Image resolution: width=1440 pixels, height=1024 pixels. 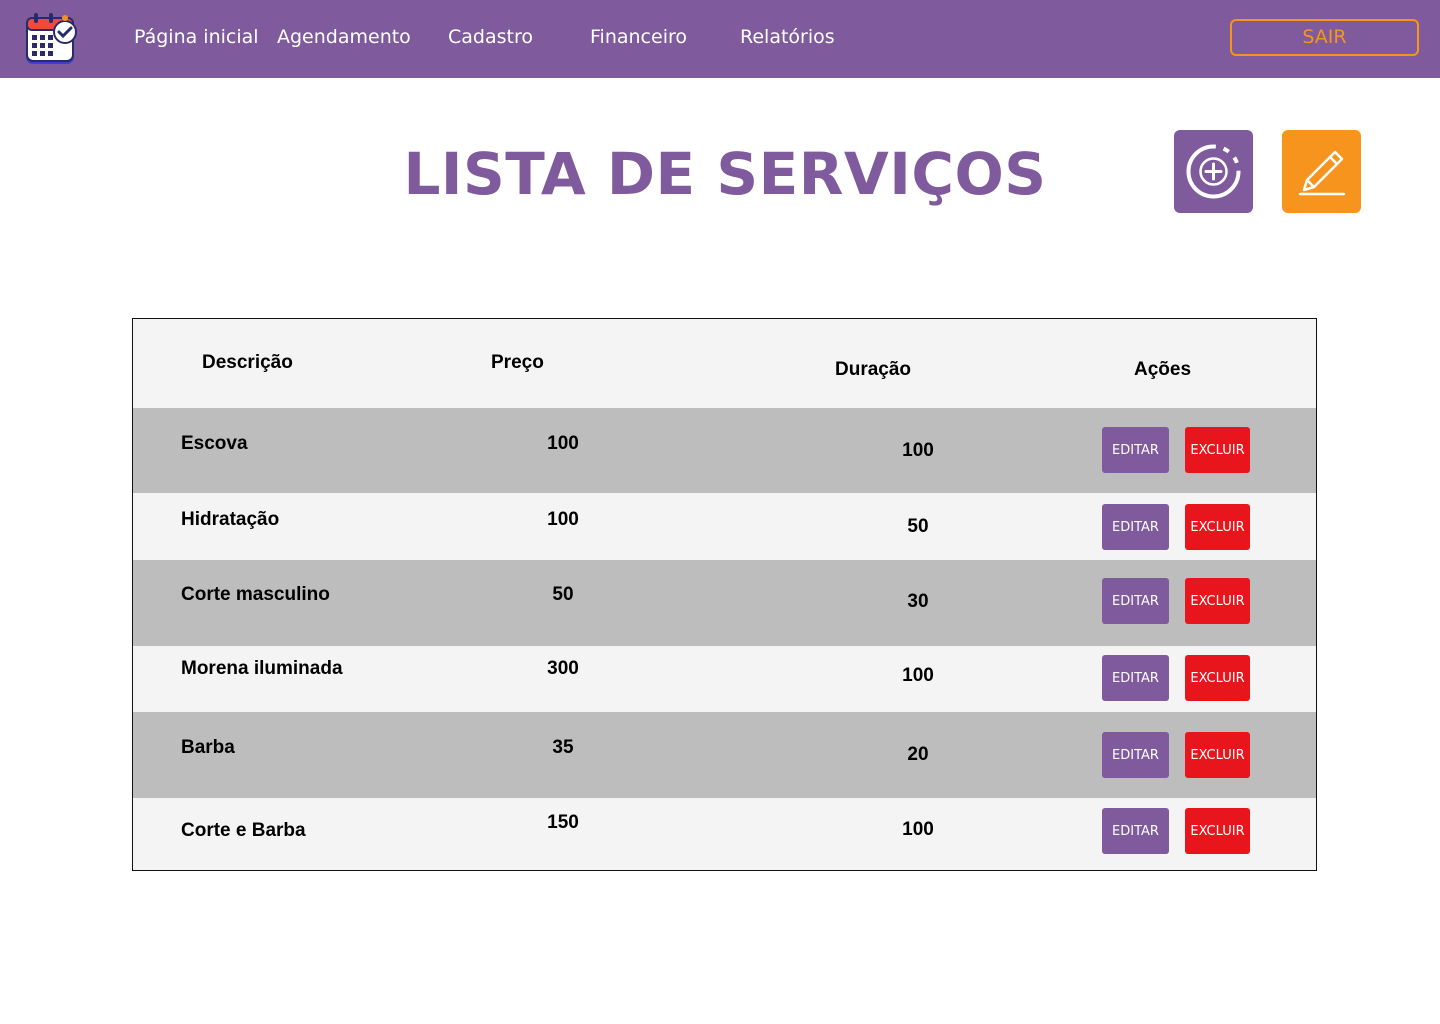 What do you see at coordinates (262, 668) in the screenshot?
I see `cell-descricao: Morena iluminada` at bounding box center [262, 668].